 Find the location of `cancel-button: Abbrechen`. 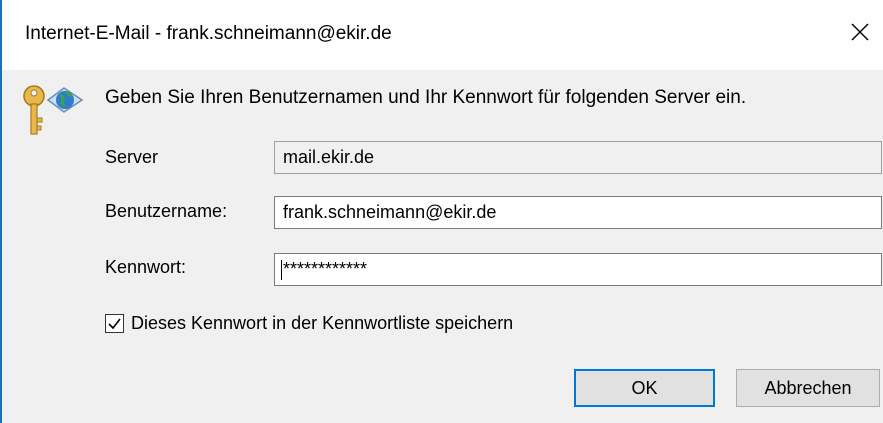

cancel-button: Abbrechen is located at coordinates (808, 388).